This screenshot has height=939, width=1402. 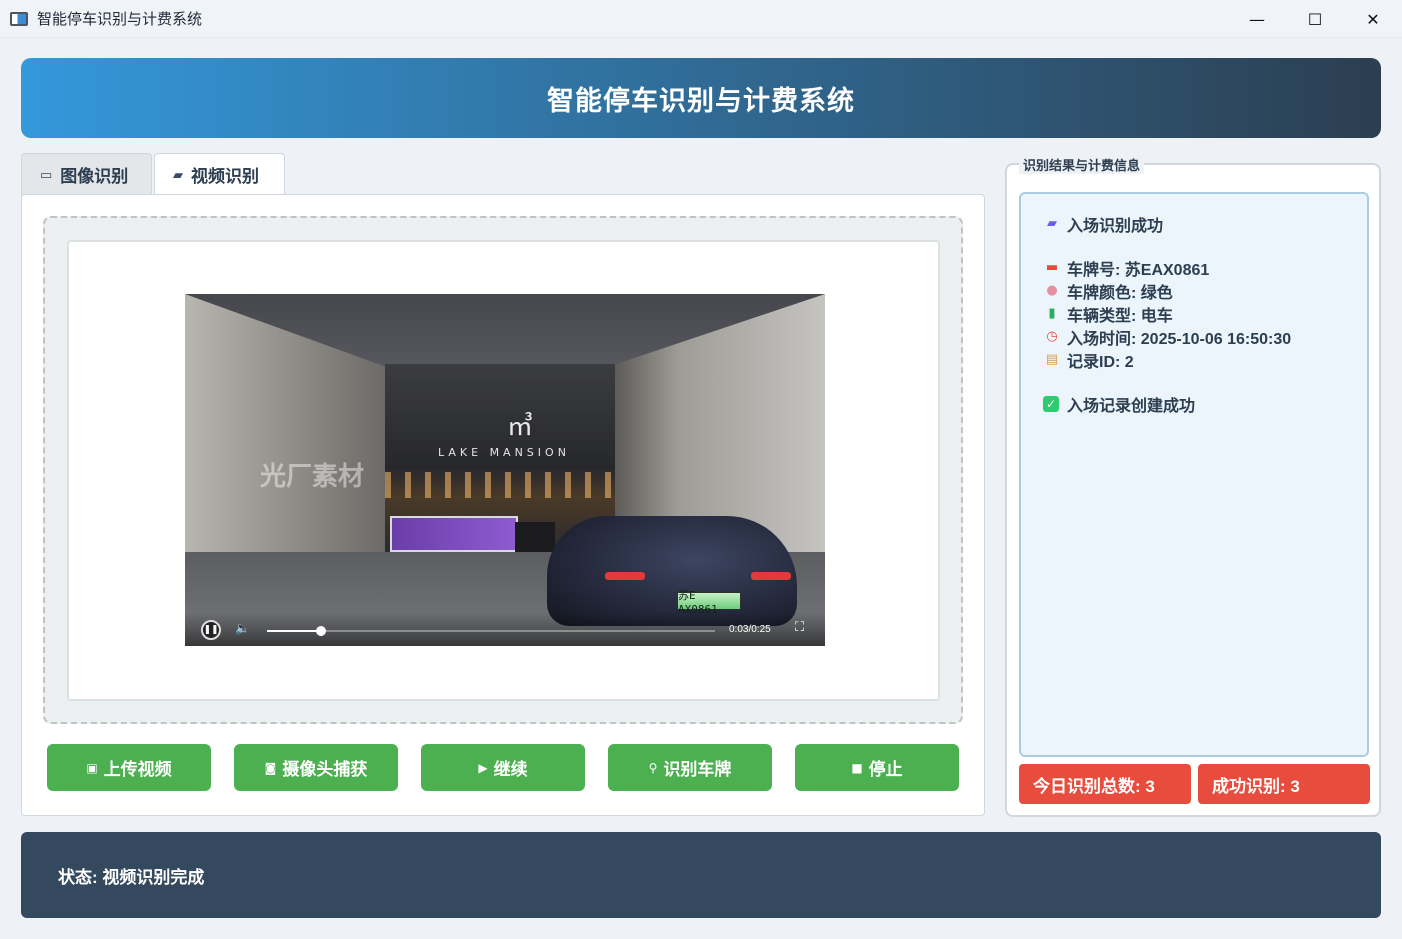 I want to click on button-label: 停止, so click(x=885, y=769).